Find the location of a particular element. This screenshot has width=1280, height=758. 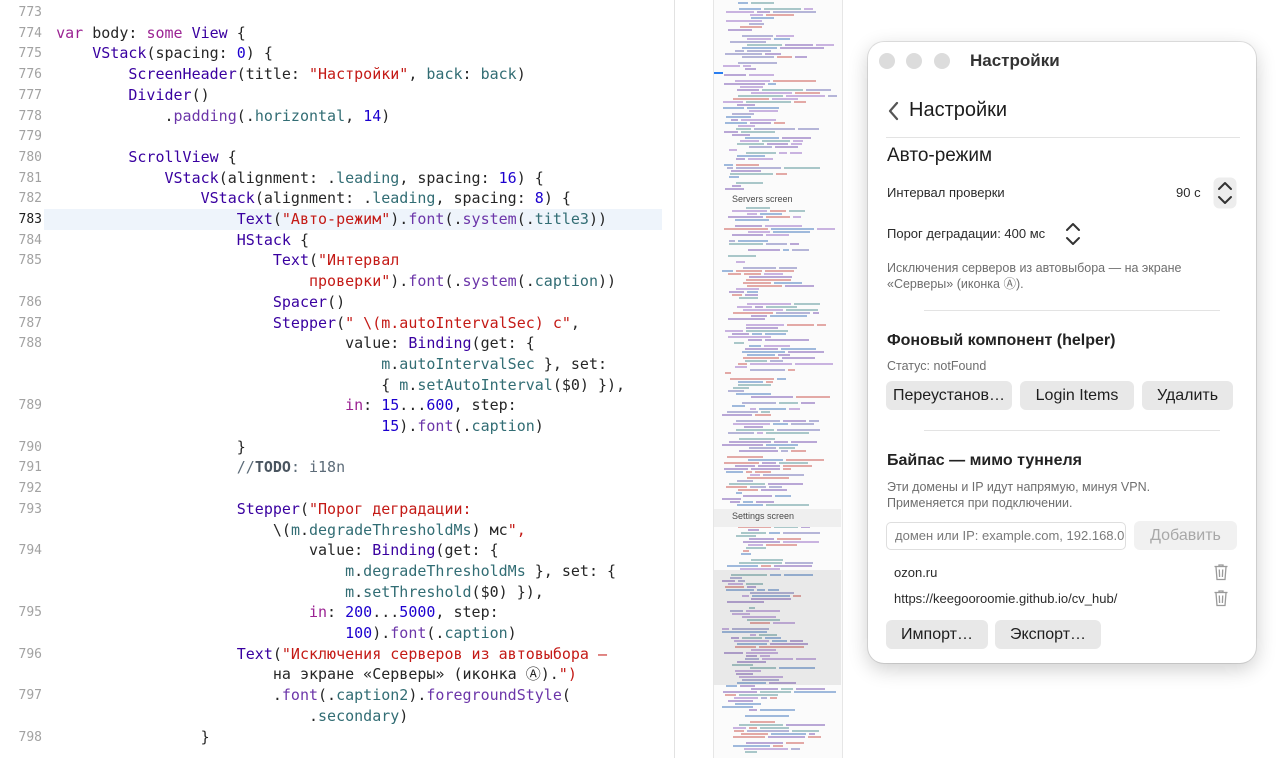

code-line: 779 is located at coordinates (337, 136).